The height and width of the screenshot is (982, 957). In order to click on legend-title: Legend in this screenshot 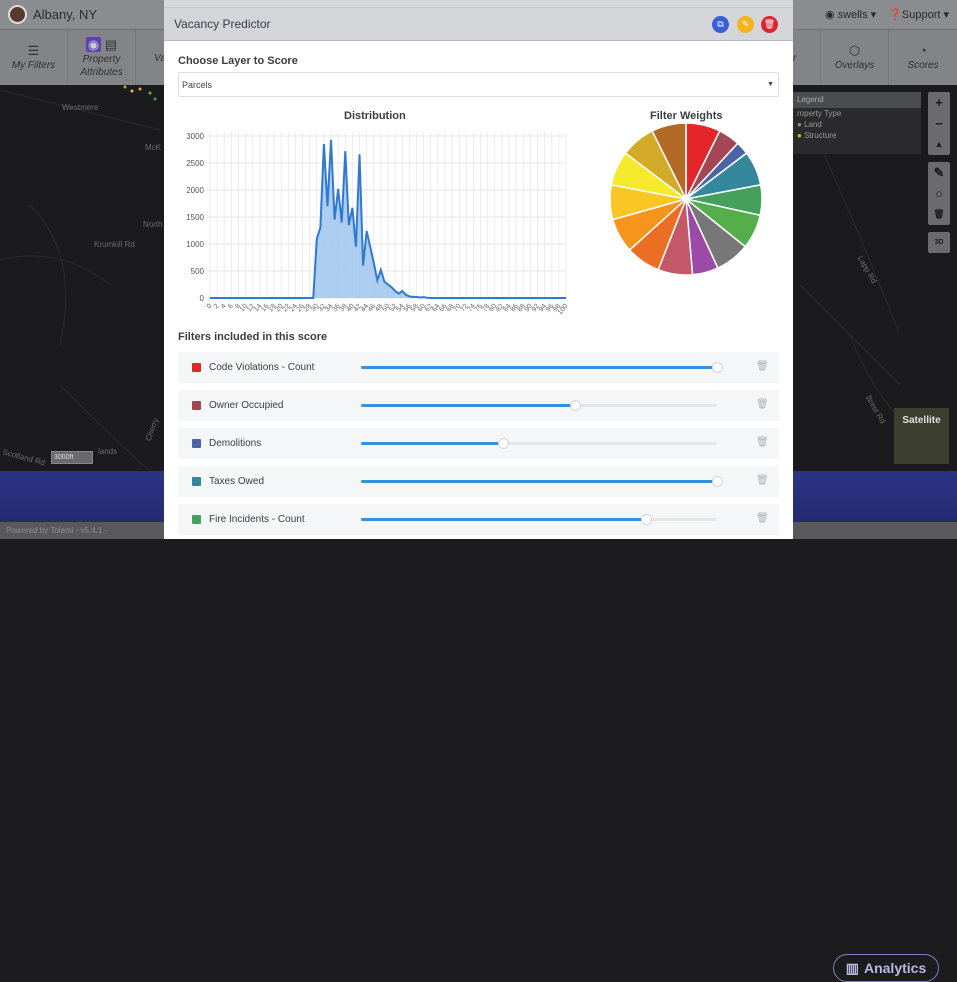, I will do `click(857, 100)`.